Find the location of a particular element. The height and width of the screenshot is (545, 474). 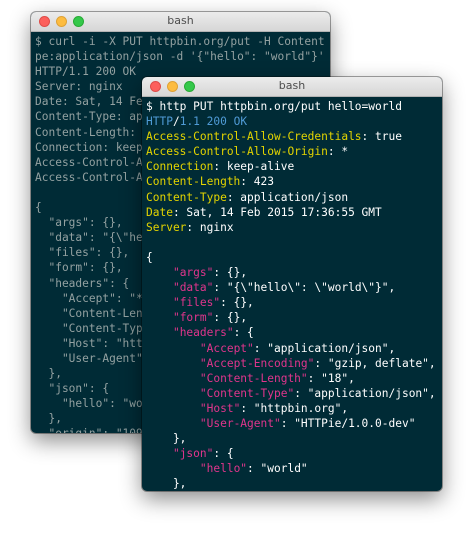

back-line-text: Access-Control-All is located at coordinates (96, 177).